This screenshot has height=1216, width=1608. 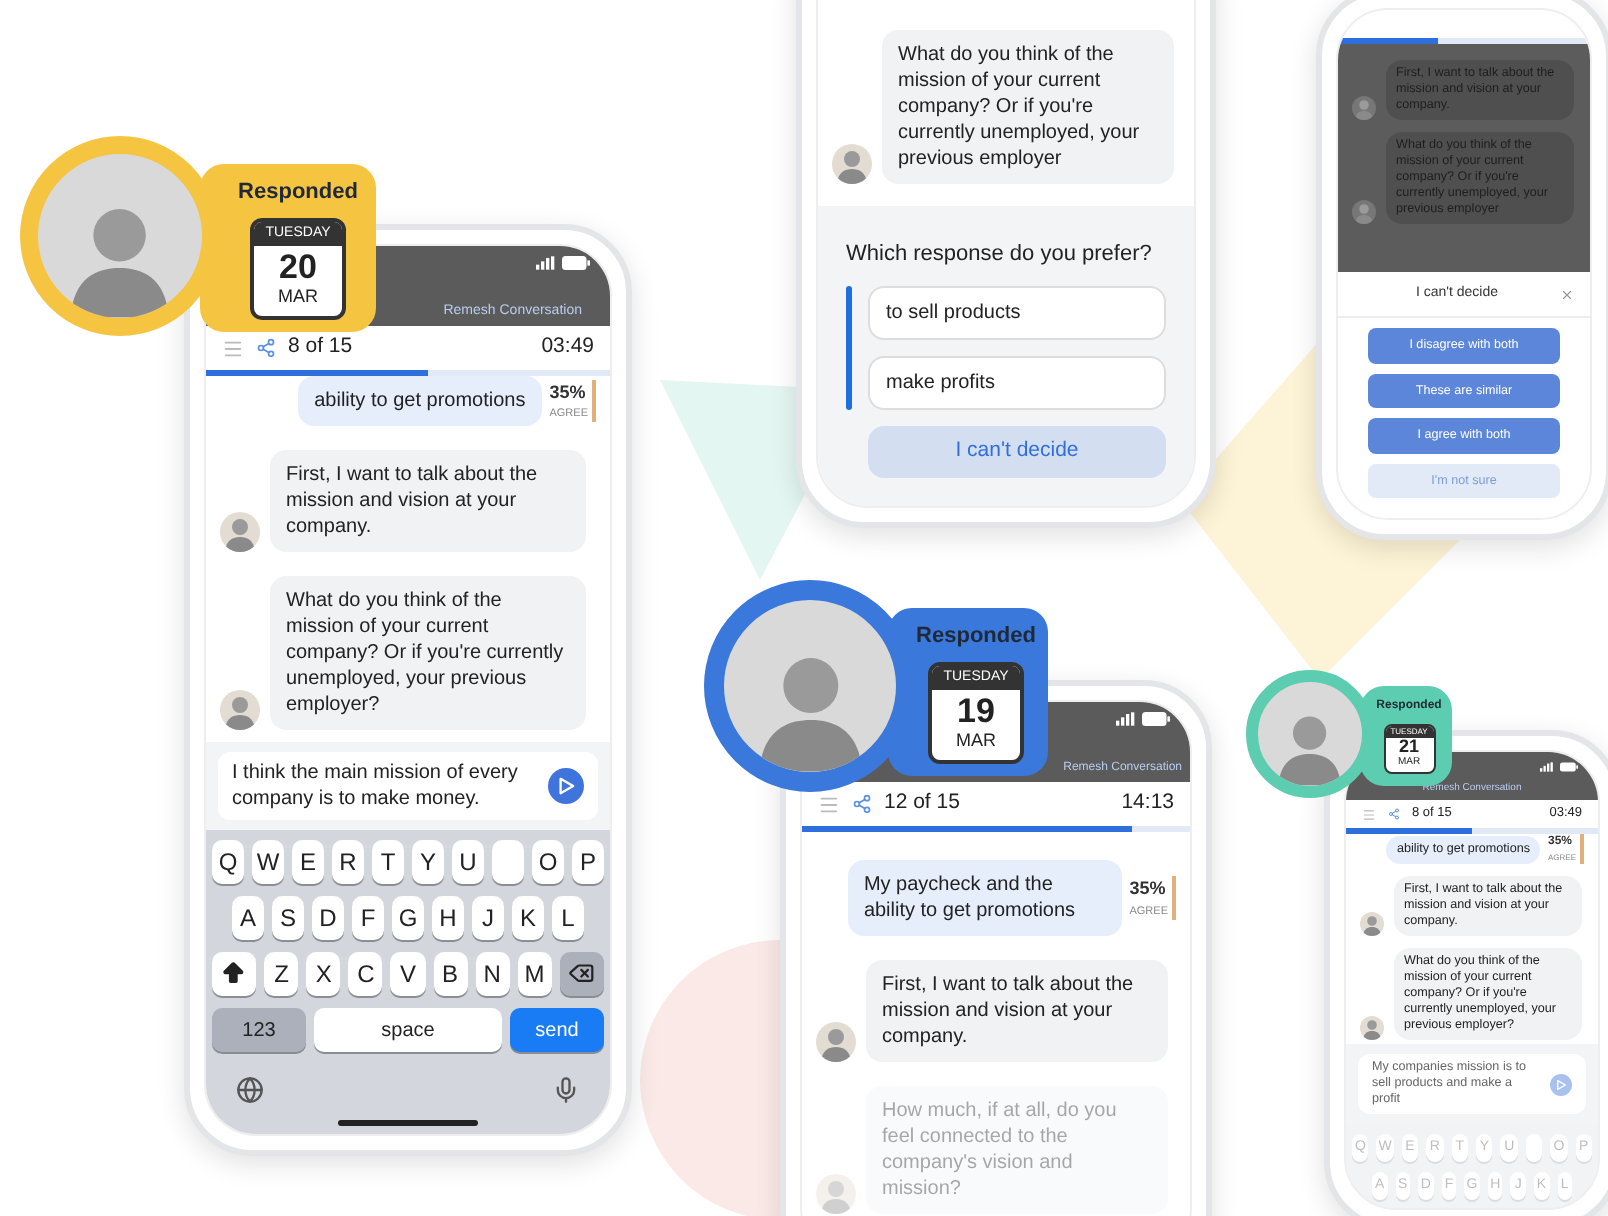 What do you see at coordinates (557, 1030) in the screenshot?
I see `send-key: send` at bounding box center [557, 1030].